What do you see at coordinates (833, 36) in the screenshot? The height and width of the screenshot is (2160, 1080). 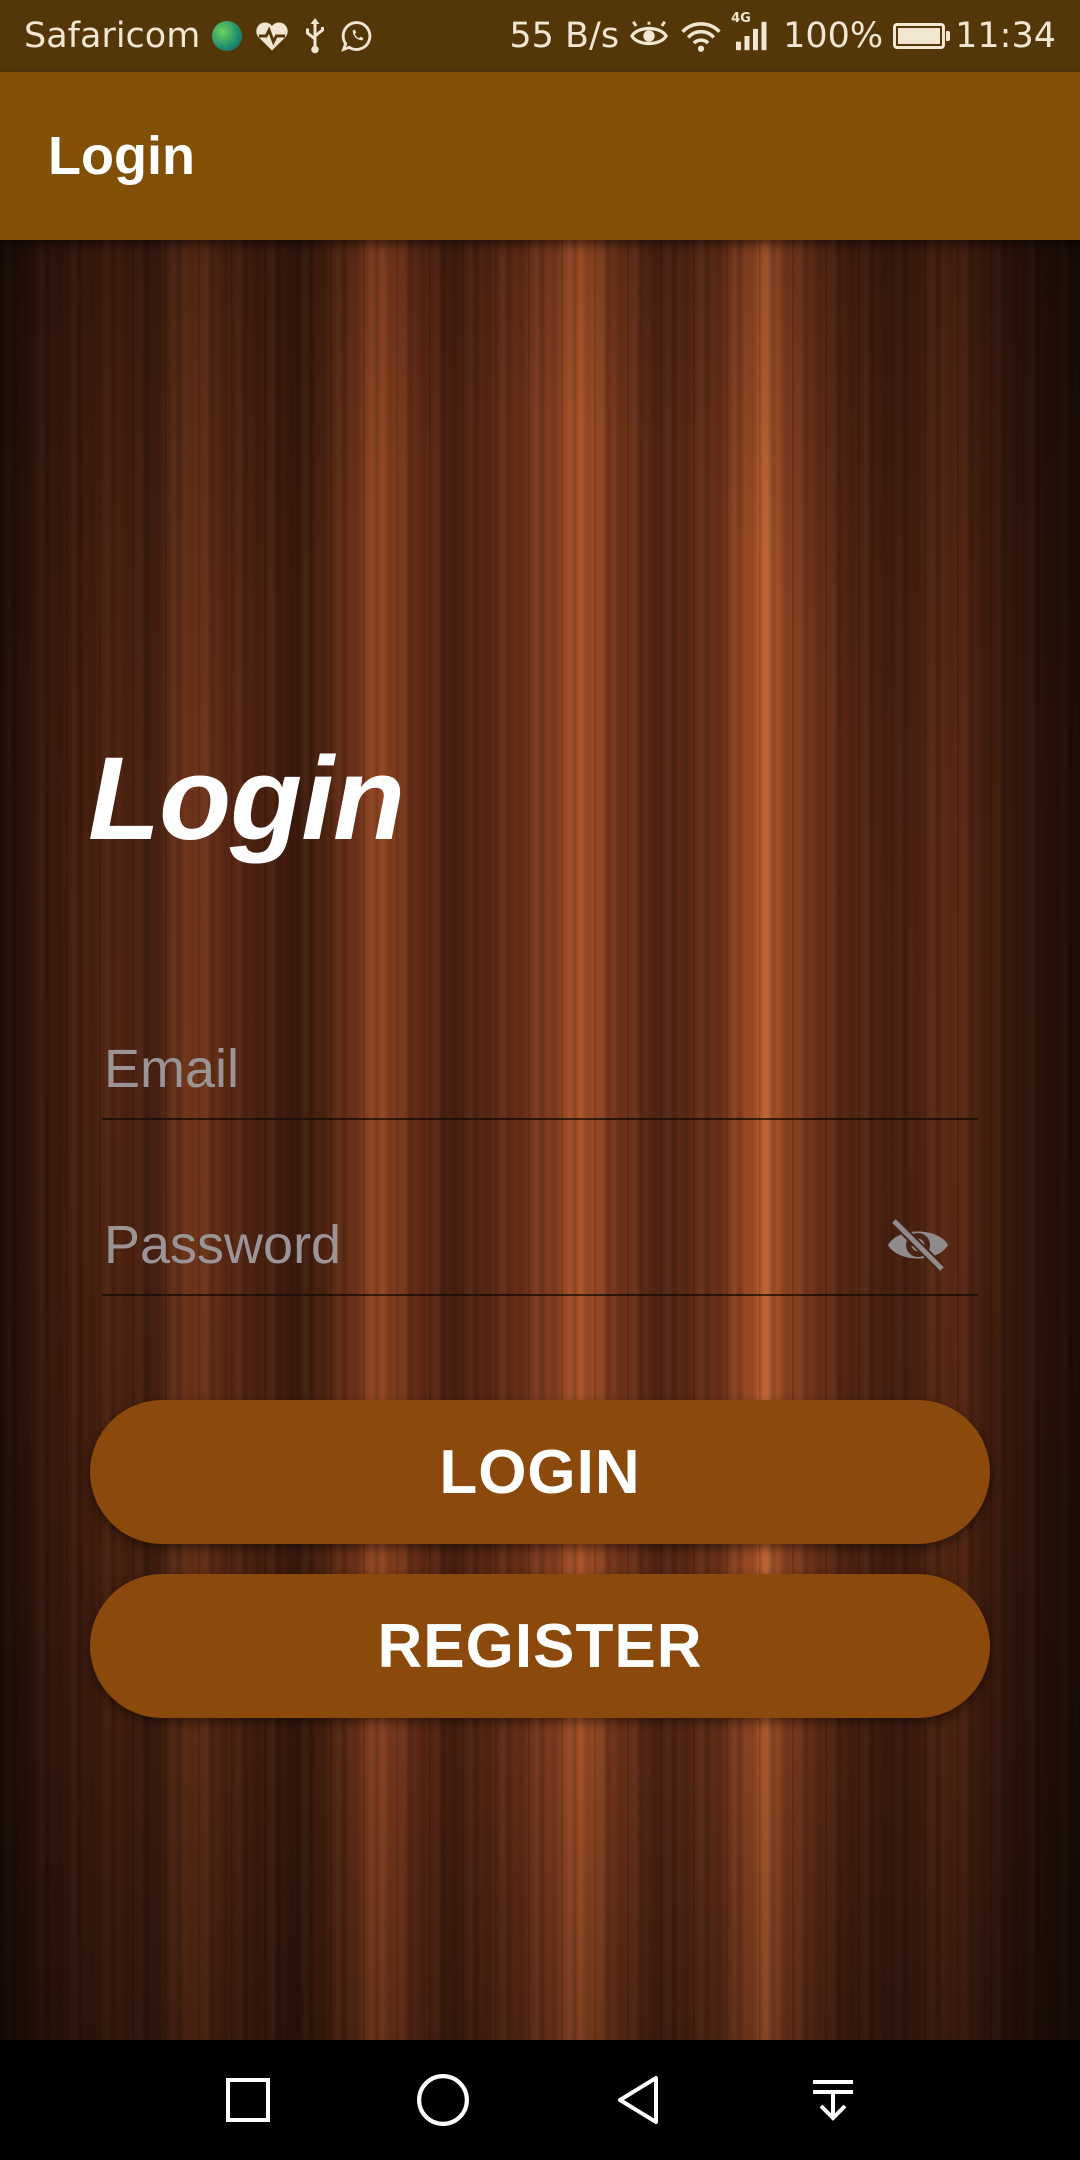 I see `battery-percent: 100%` at bounding box center [833, 36].